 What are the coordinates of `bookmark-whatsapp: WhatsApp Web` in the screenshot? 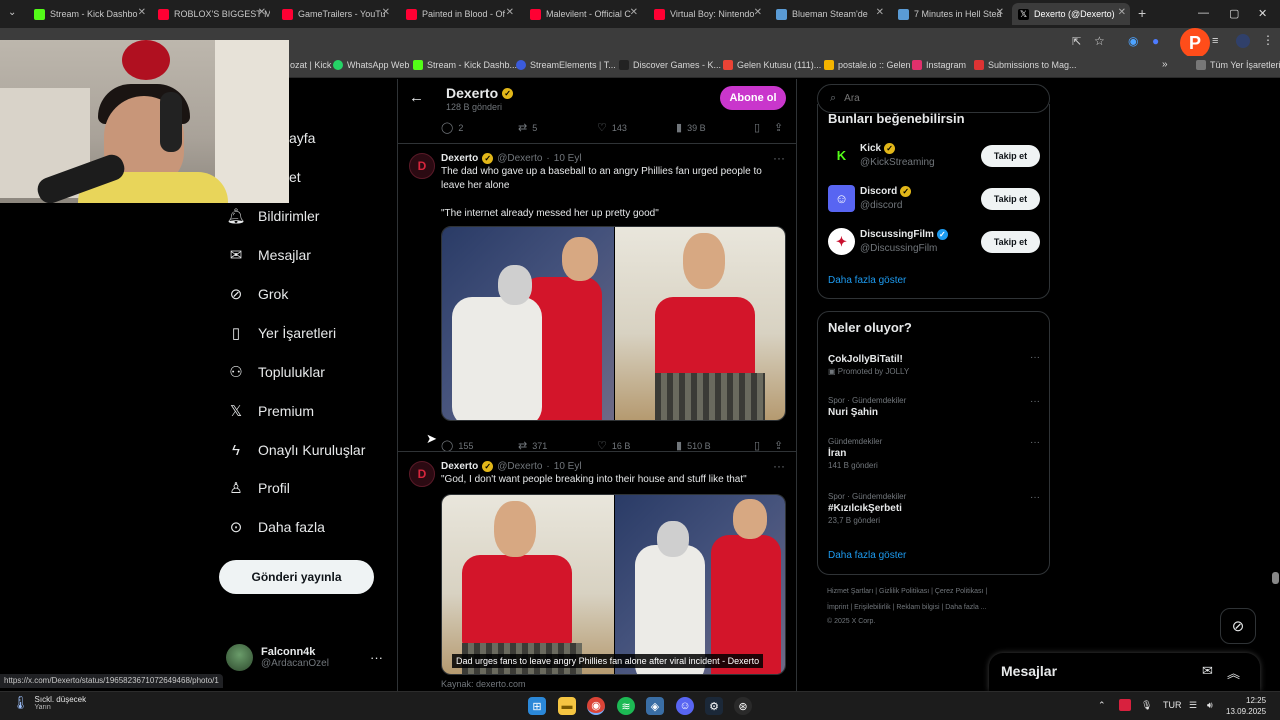 It's located at (371, 65).